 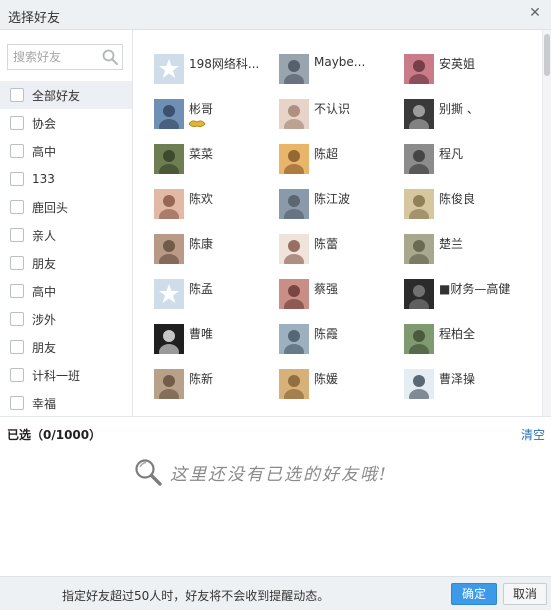 What do you see at coordinates (341, 292) in the screenshot?
I see `friend-item: 蔡强` at bounding box center [341, 292].